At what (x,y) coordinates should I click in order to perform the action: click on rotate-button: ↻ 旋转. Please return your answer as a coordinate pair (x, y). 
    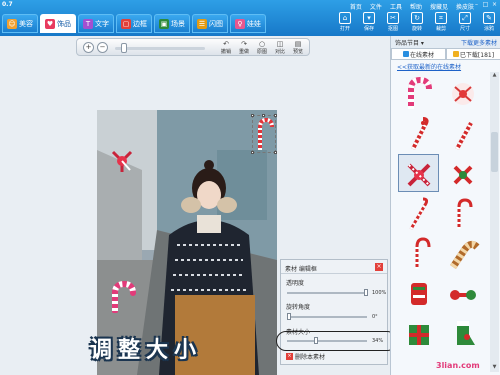
    Looking at the image, I should click on (417, 22).